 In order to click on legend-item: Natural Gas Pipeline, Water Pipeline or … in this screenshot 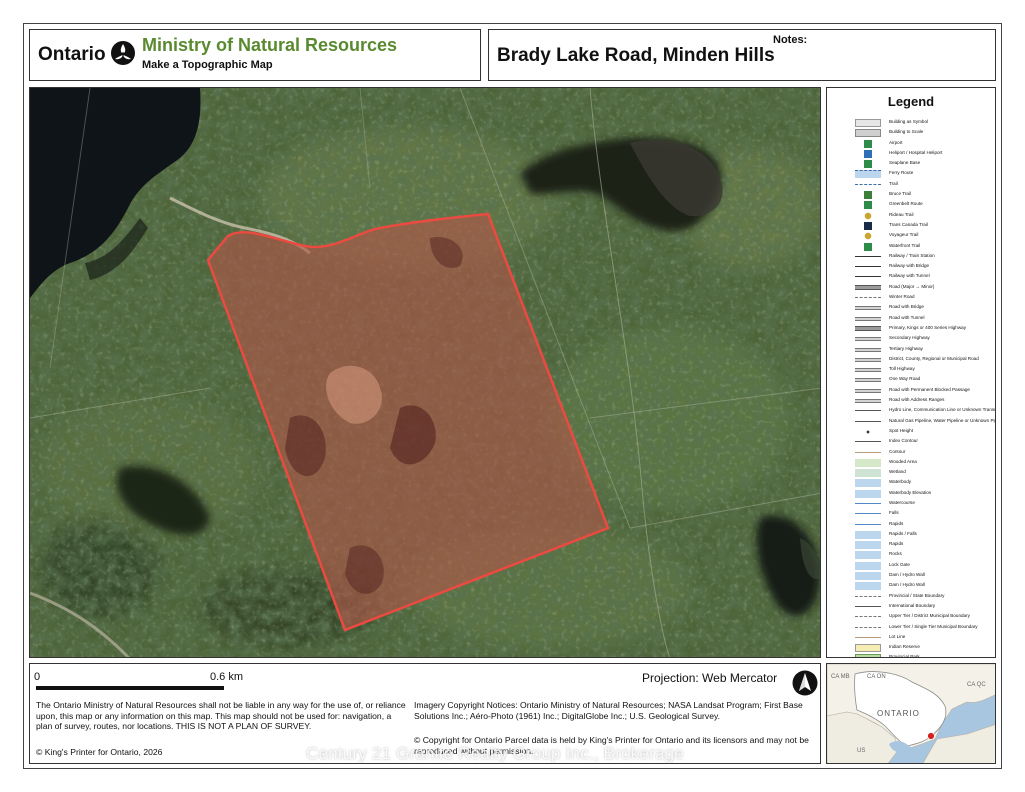, I will do `click(925, 422)`.